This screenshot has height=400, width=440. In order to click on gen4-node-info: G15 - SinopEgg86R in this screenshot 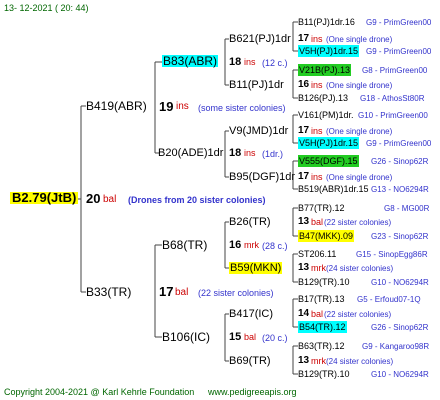, I will do `click(392, 254)`.